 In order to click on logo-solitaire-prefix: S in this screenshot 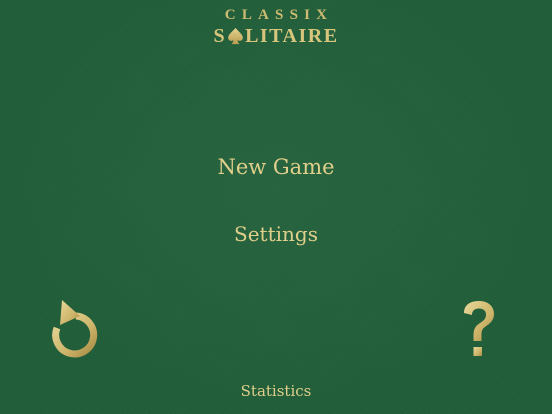, I will do `click(220, 36)`.